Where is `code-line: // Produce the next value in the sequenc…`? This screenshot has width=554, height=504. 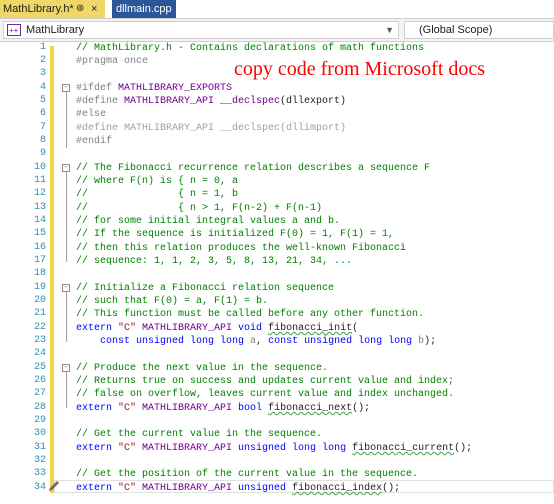
code-line: // Produce the next value in the sequenc… is located at coordinates (202, 368).